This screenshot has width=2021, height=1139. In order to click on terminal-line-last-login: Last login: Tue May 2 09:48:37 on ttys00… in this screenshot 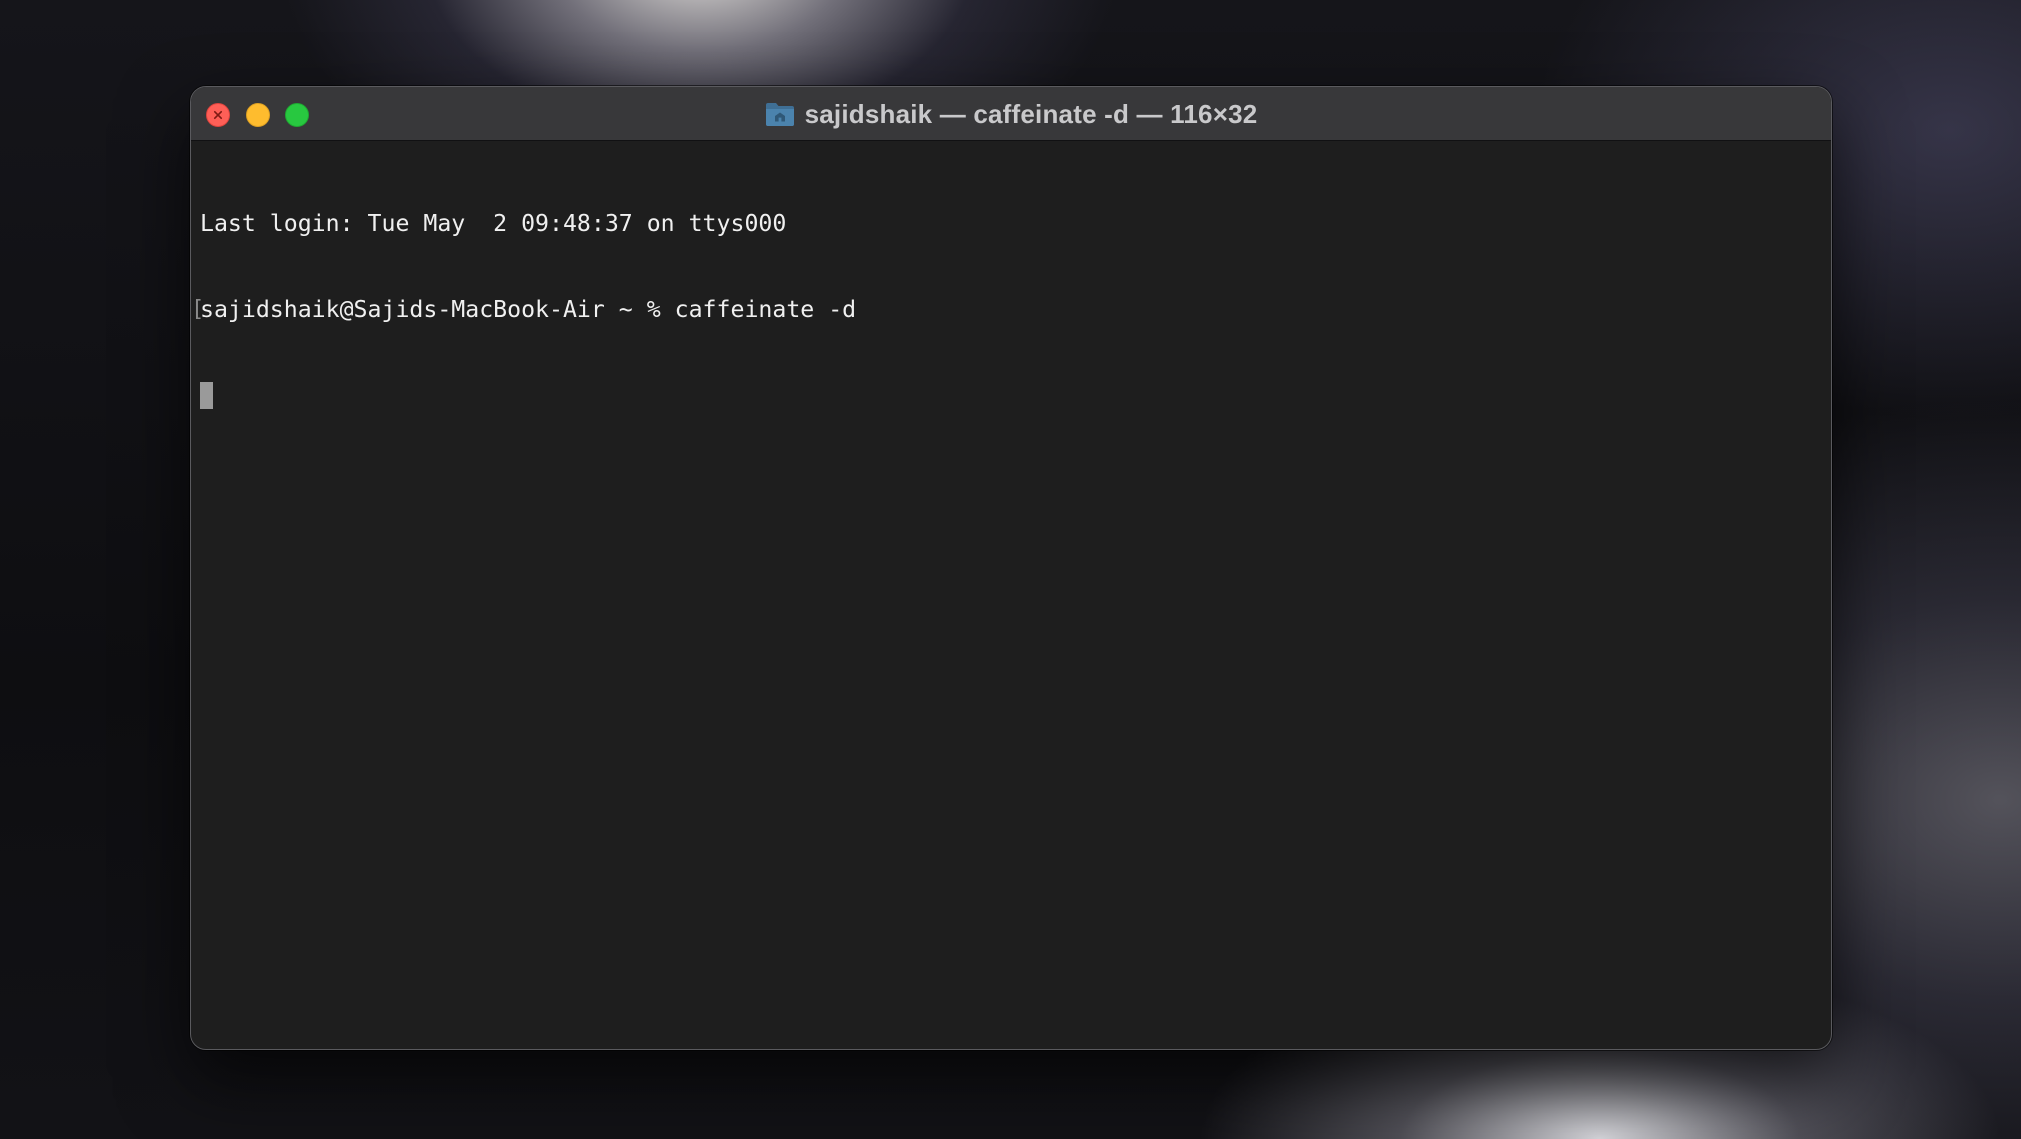, I will do `click(1015, 224)`.